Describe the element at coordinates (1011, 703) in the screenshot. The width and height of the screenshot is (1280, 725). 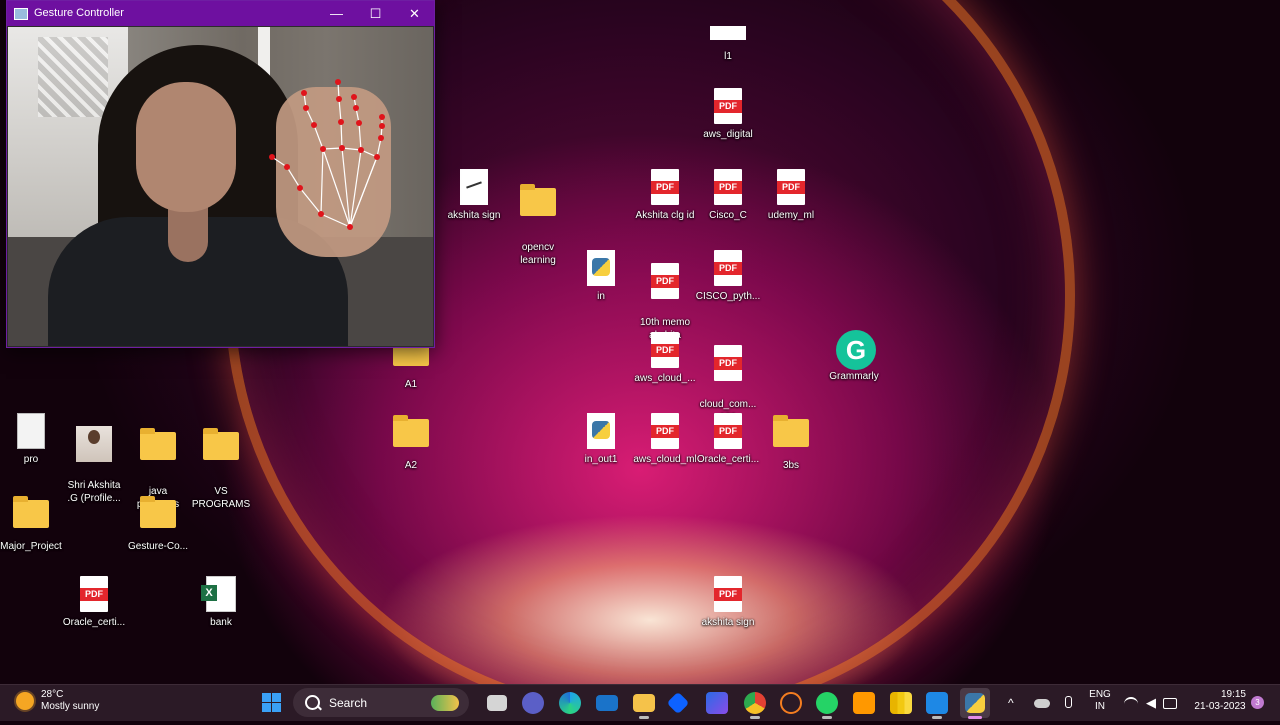
I see `chevron-up-icon: ^` at that location.